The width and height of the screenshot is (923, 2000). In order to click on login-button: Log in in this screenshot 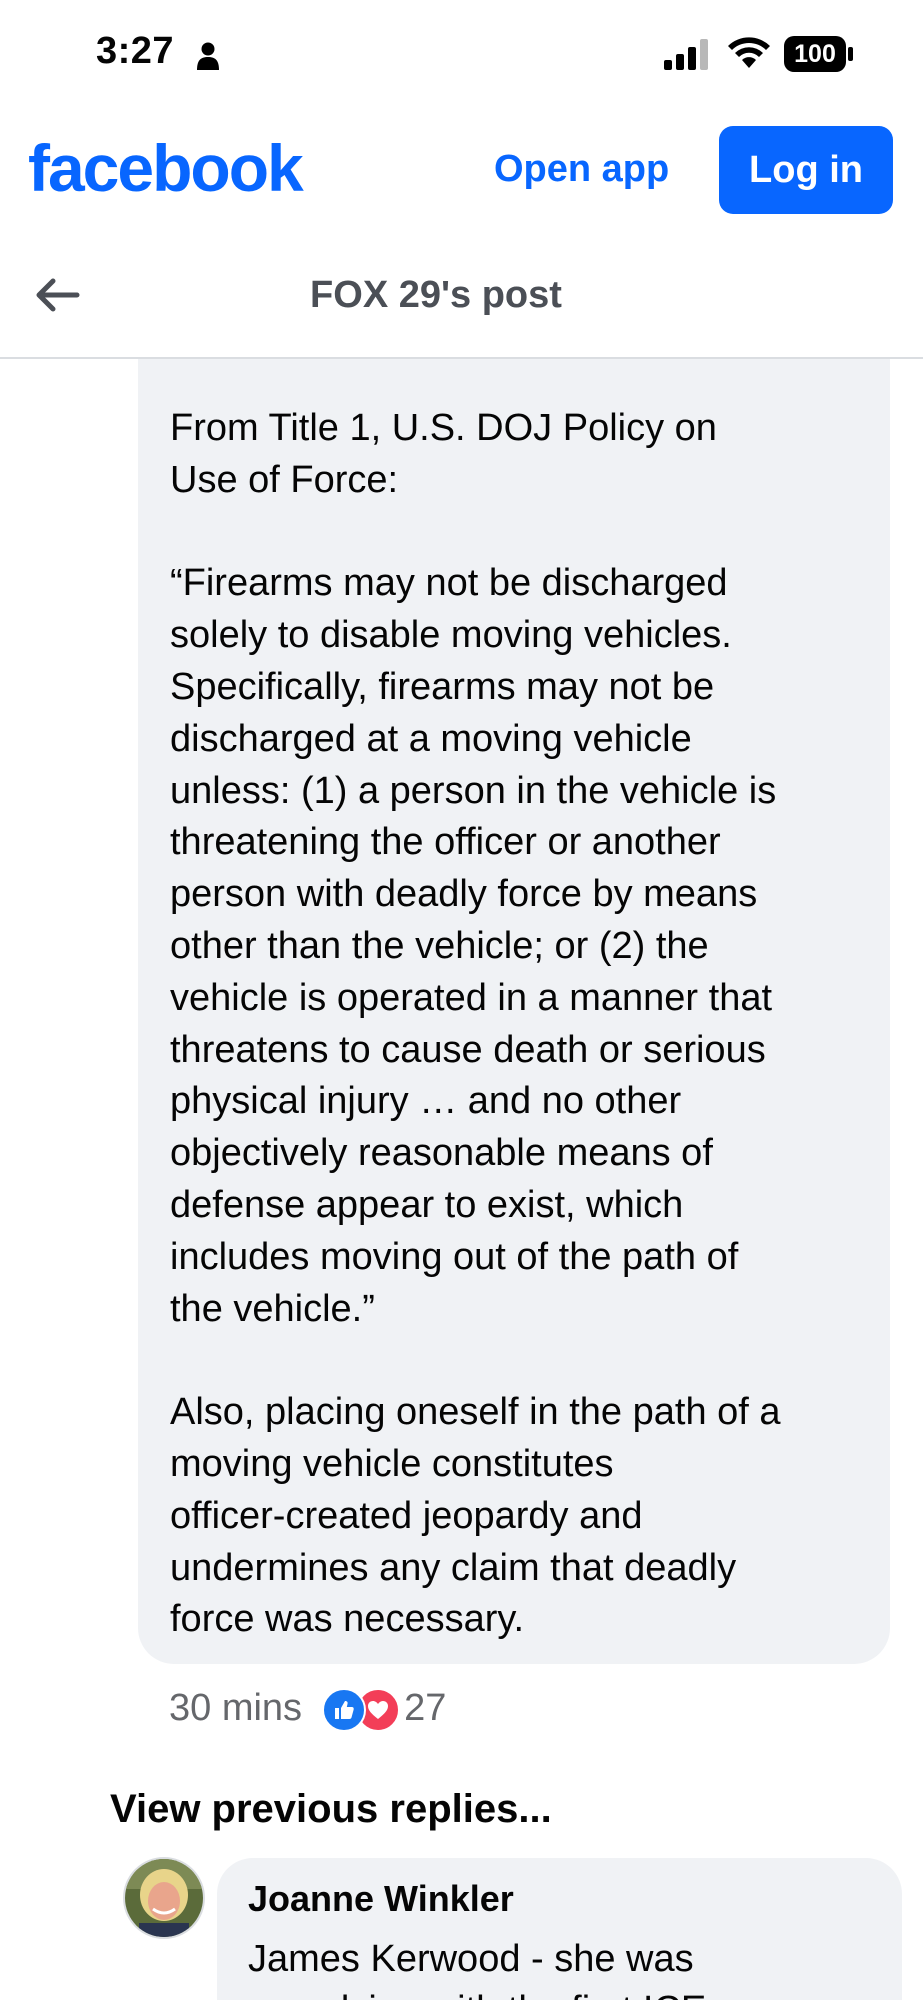, I will do `click(806, 170)`.